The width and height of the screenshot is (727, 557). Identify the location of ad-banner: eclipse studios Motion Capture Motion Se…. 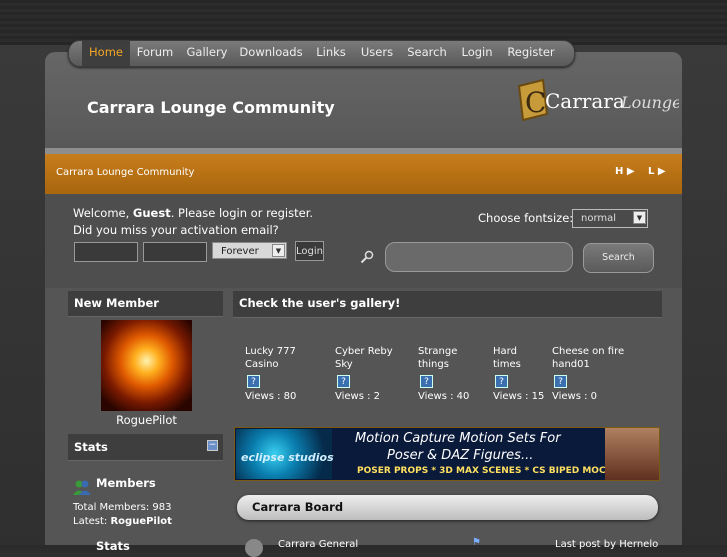
(447, 454).